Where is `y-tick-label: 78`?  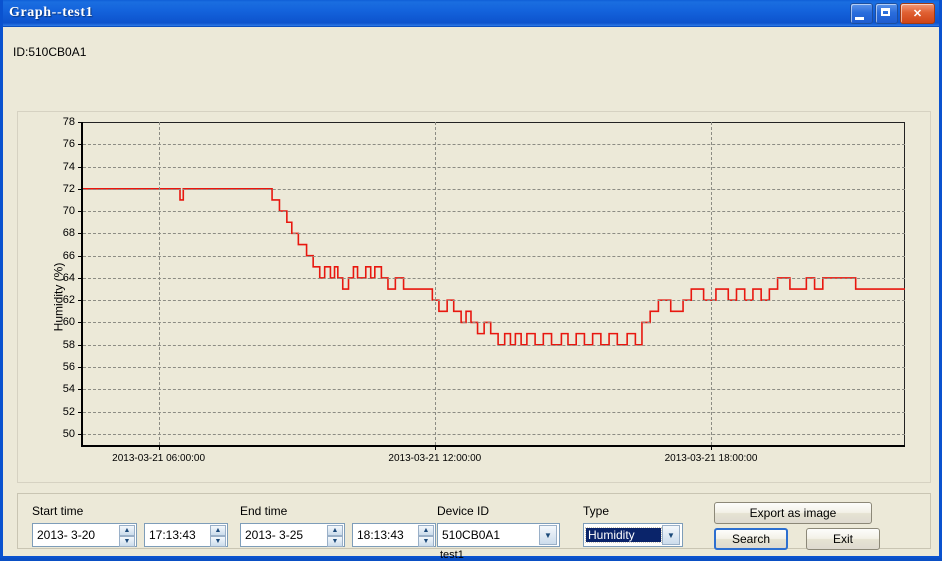 y-tick-label: 78 is located at coordinates (68, 122).